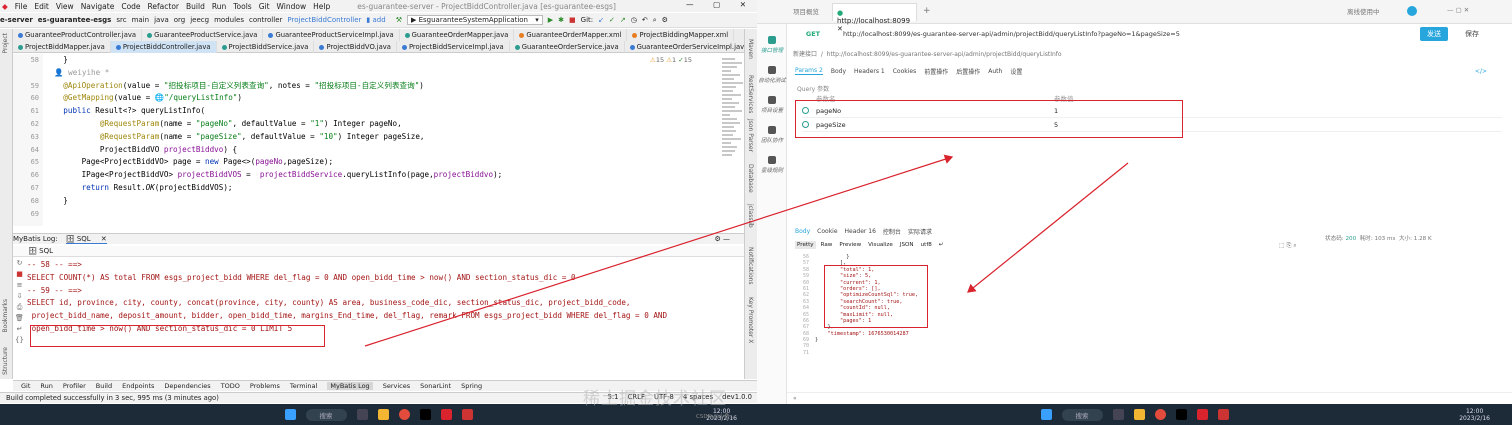 The height and width of the screenshot is (425, 1512). What do you see at coordinates (750, 94) in the screenshot?
I see `restservices-tool-button: RestServices` at bounding box center [750, 94].